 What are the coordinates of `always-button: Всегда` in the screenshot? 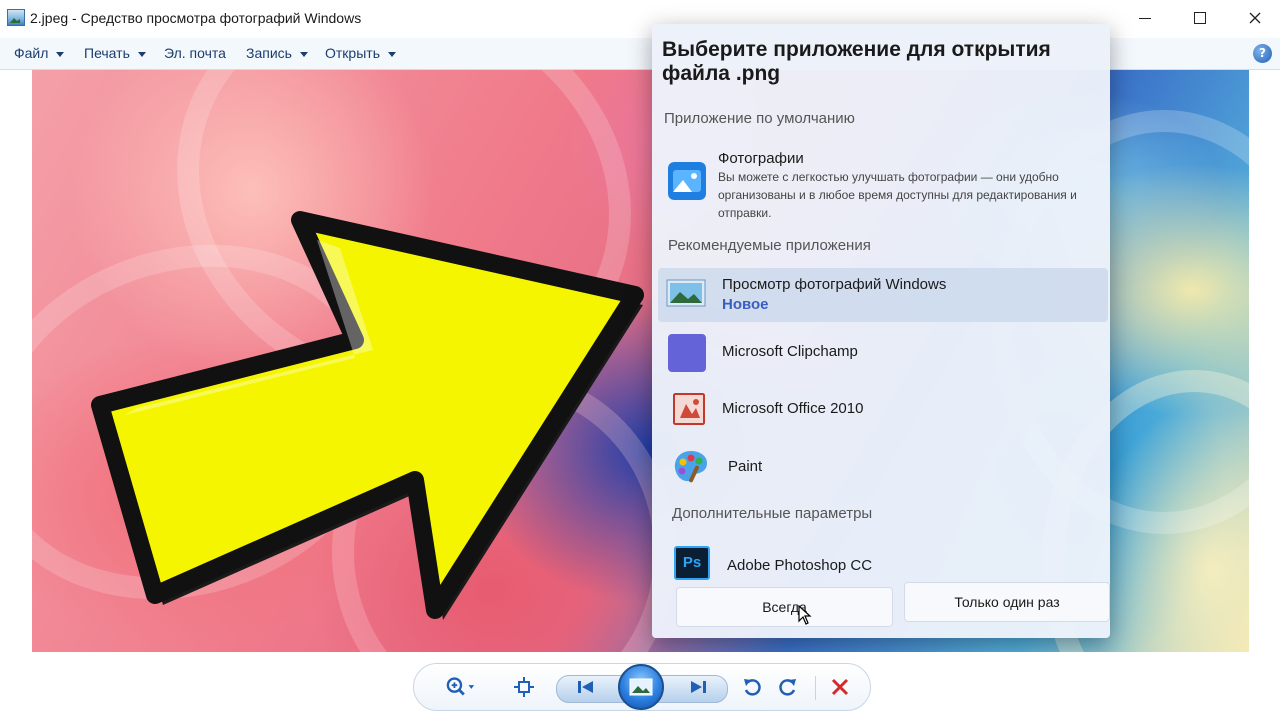 It's located at (784, 607).